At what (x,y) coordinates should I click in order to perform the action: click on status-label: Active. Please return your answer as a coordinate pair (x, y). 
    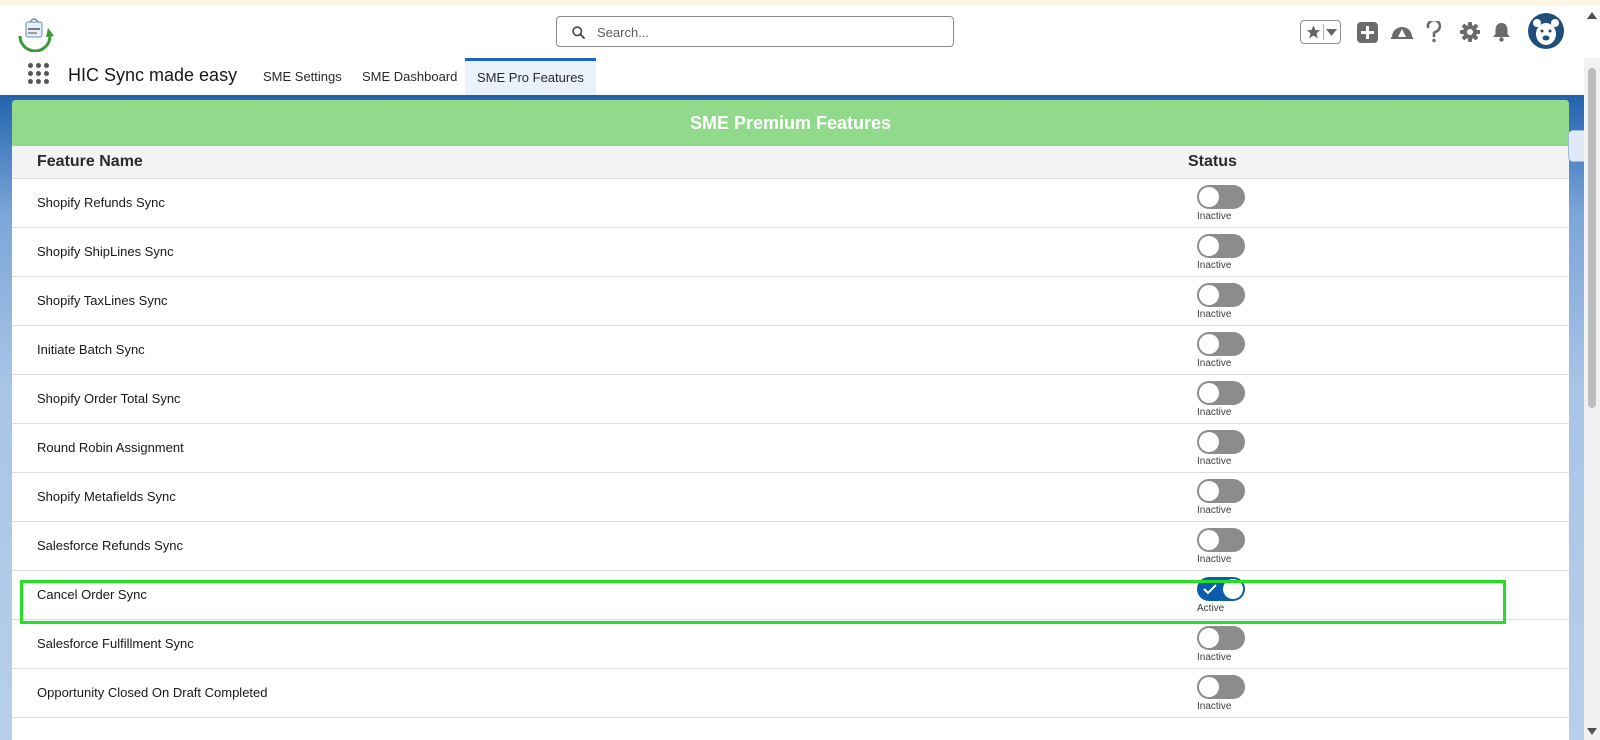
    Looking at the image, I should click on (1211, 608).